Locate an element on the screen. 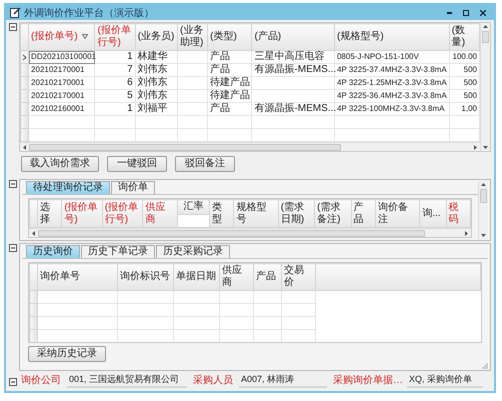  column-header: 汇率 is located at coordinates (193, 207).